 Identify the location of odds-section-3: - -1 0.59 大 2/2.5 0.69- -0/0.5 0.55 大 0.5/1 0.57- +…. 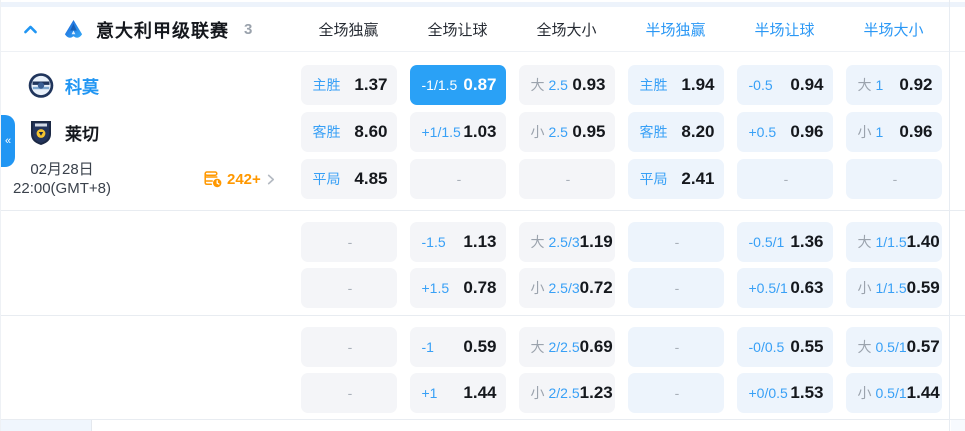
(621, 370).